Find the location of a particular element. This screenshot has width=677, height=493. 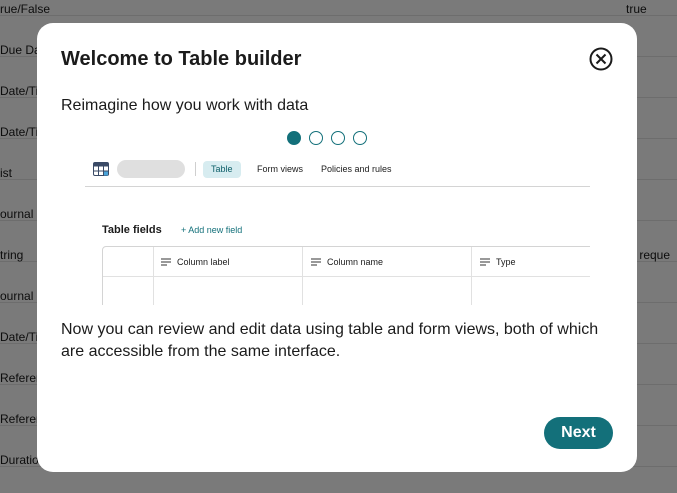

illustration-column-header: Column name is located at coordinates (347, 262).